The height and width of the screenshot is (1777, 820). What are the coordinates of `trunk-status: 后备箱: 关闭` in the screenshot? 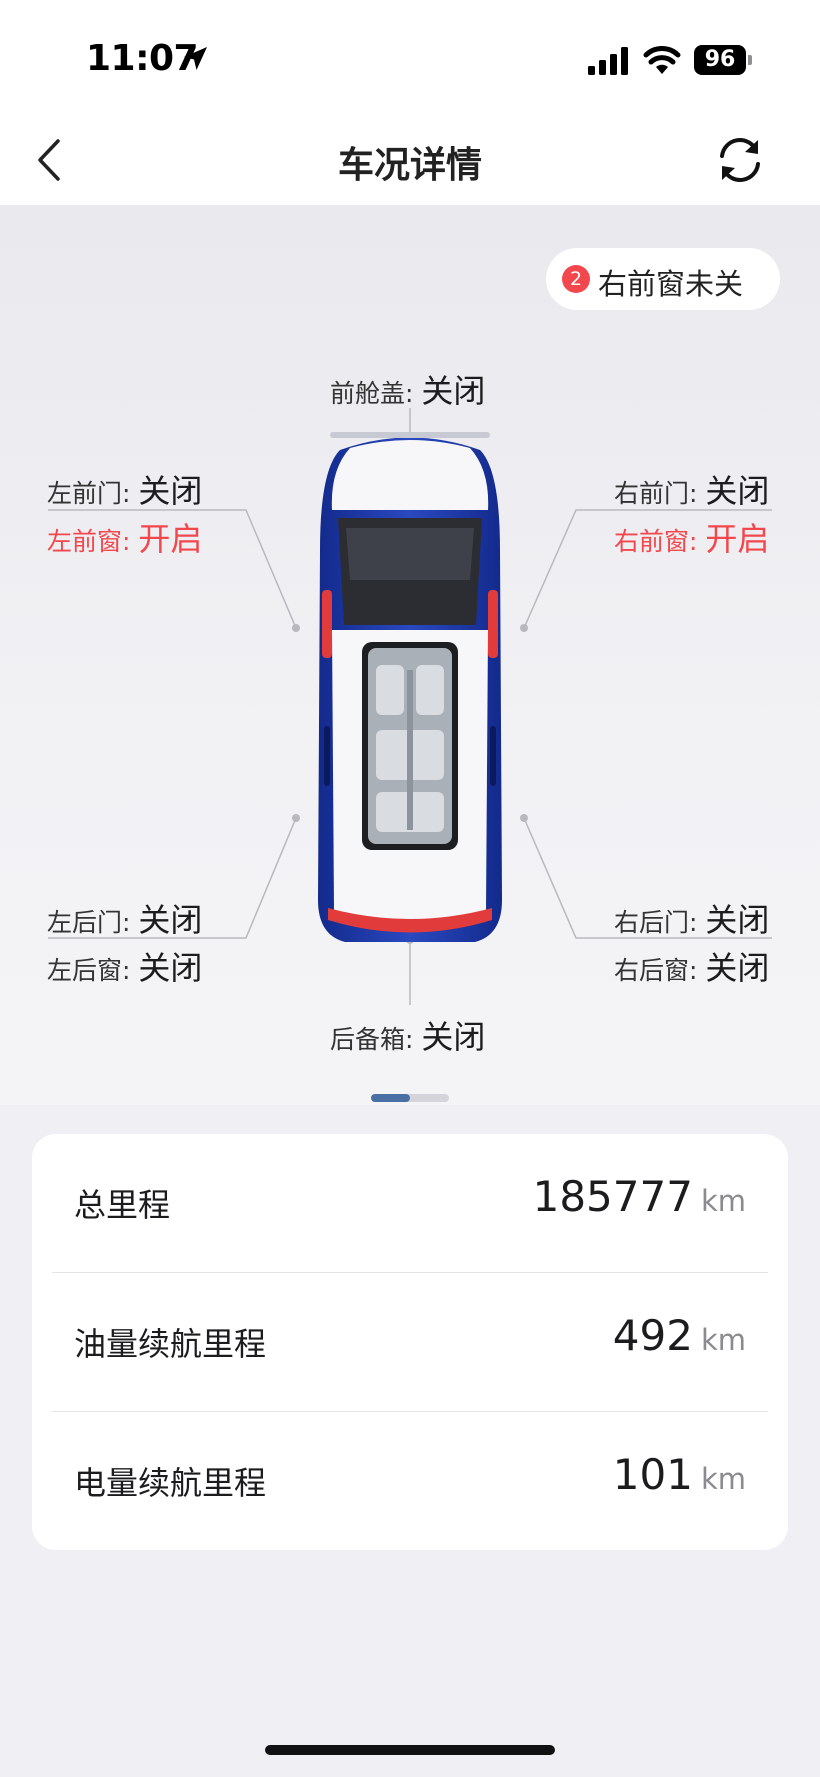 It's located at (407, 1035).